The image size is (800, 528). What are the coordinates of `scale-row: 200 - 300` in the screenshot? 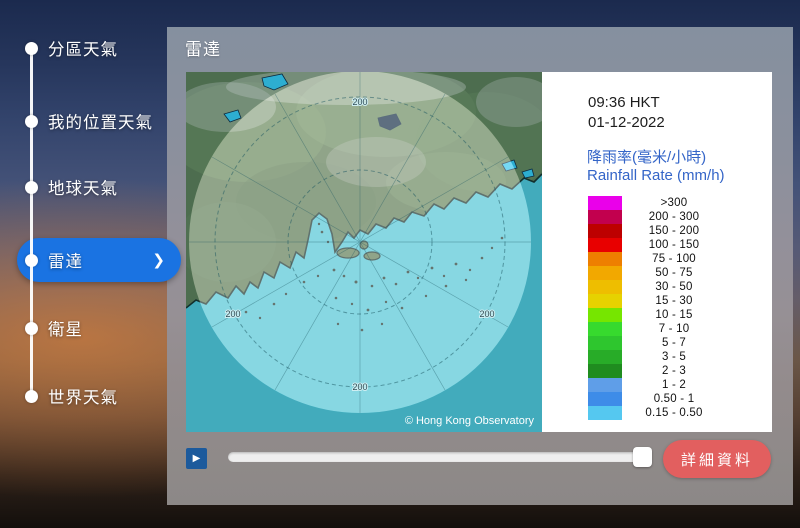 It's located at (657, 217).